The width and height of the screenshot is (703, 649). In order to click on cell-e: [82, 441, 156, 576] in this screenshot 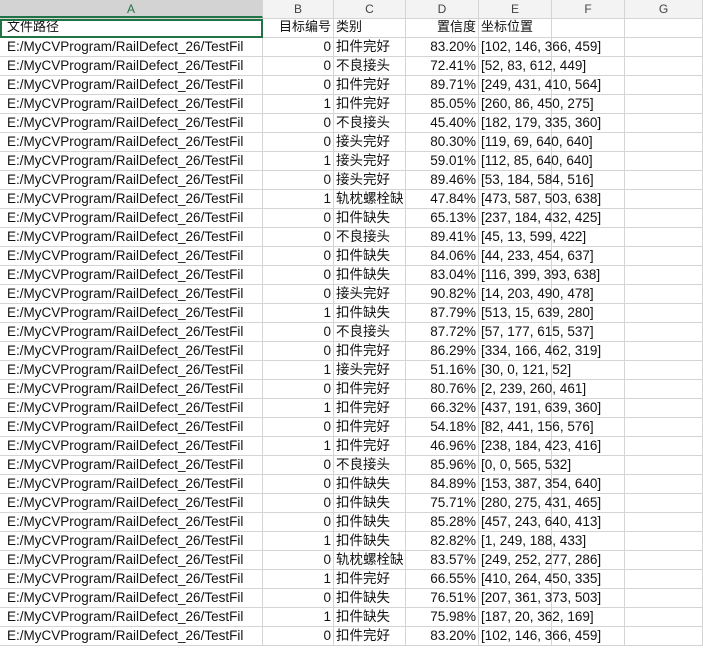, I will do `click(536, 427)`.